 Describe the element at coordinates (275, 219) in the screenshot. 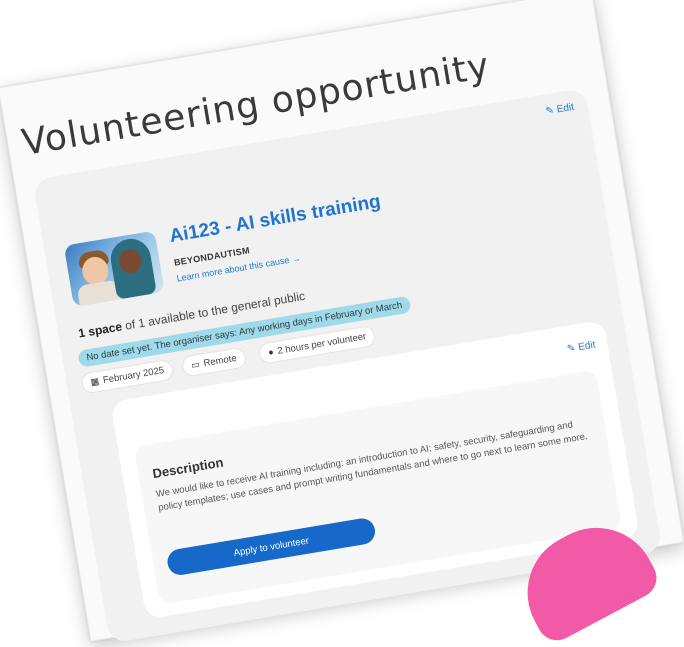

I see `opportunity-title: Ai123 - AI skills training` at that location.